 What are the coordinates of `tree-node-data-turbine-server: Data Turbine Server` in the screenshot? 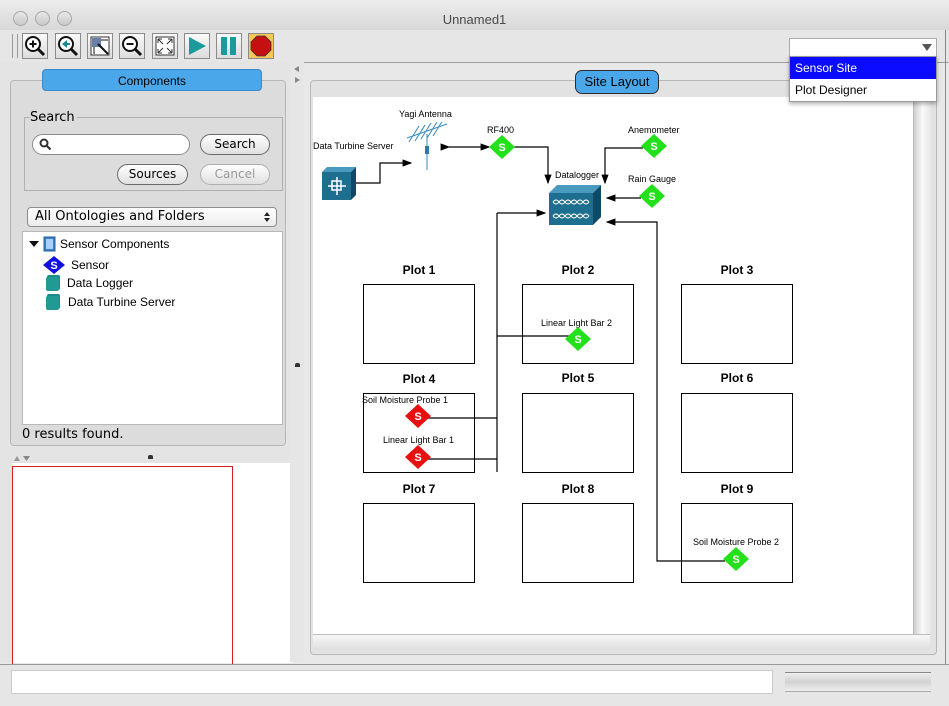 It's located at (110, 301).